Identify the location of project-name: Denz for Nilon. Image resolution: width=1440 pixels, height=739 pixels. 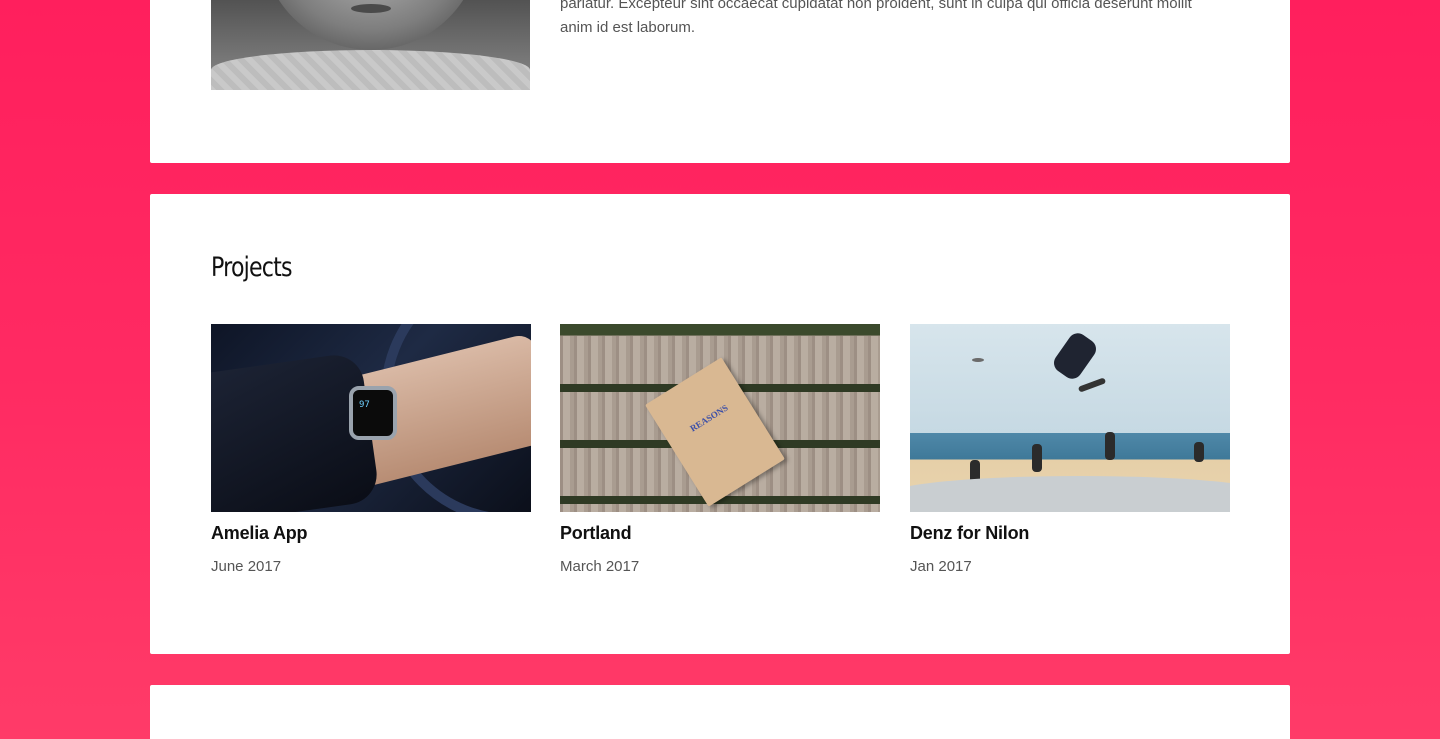
(1070, 533).